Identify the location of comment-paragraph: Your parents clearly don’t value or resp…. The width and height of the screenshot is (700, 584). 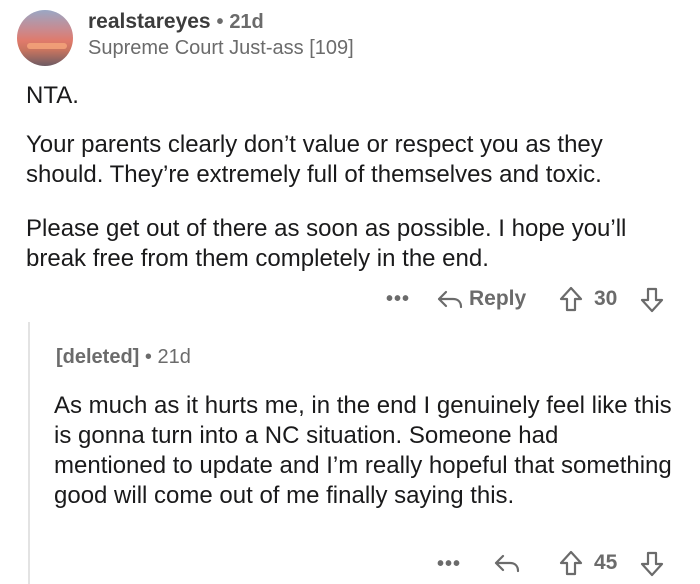
(314, 159).